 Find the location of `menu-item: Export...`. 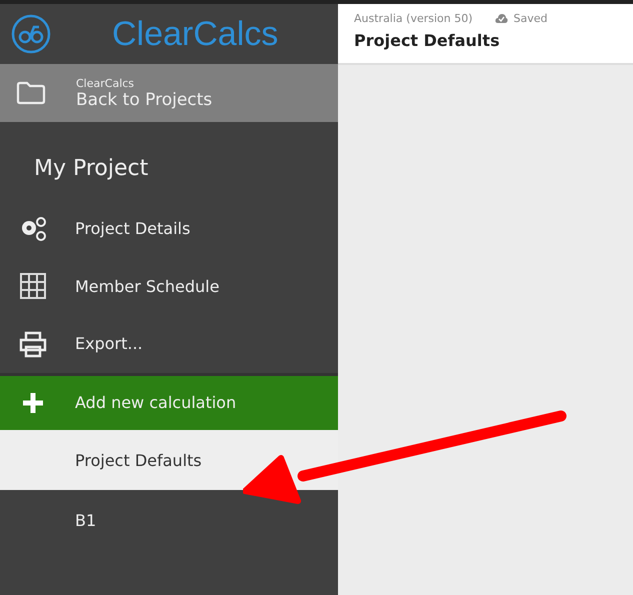

menu-item: Export... is located at coordinates (169, 343).